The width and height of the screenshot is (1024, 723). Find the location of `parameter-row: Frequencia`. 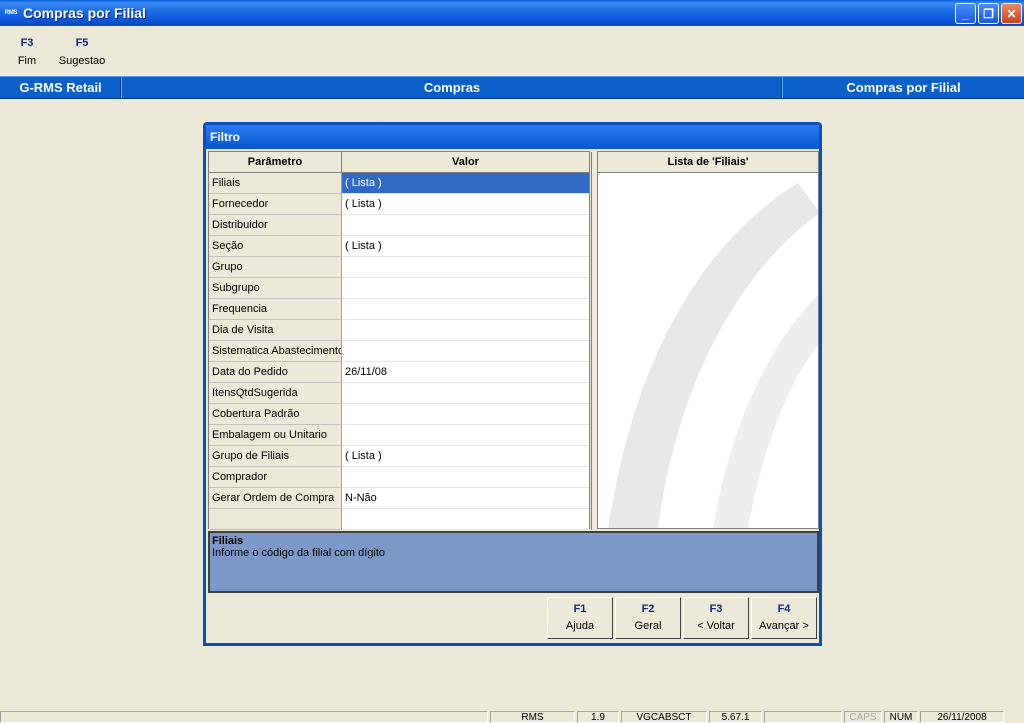

parameter-row: Frequencia is located at coordinates (399, 309).